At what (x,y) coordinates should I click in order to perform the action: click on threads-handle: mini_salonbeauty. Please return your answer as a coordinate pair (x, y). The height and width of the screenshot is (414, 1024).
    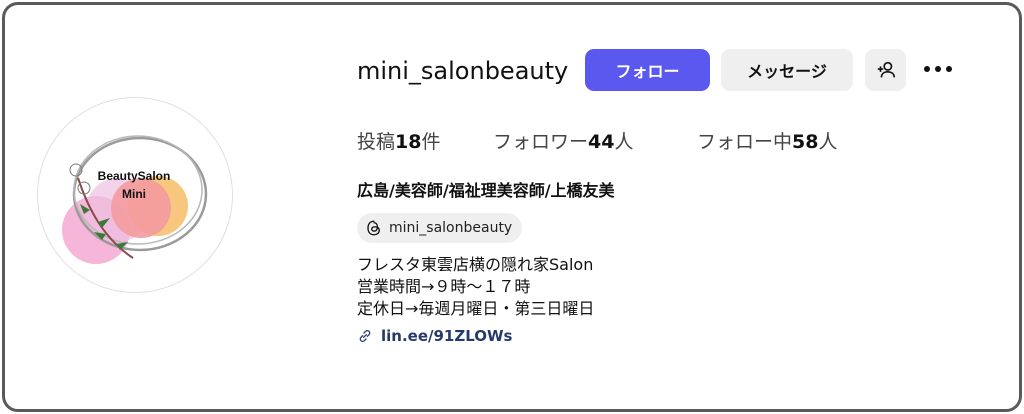
    Looking at the image, I should click on (451, 228).